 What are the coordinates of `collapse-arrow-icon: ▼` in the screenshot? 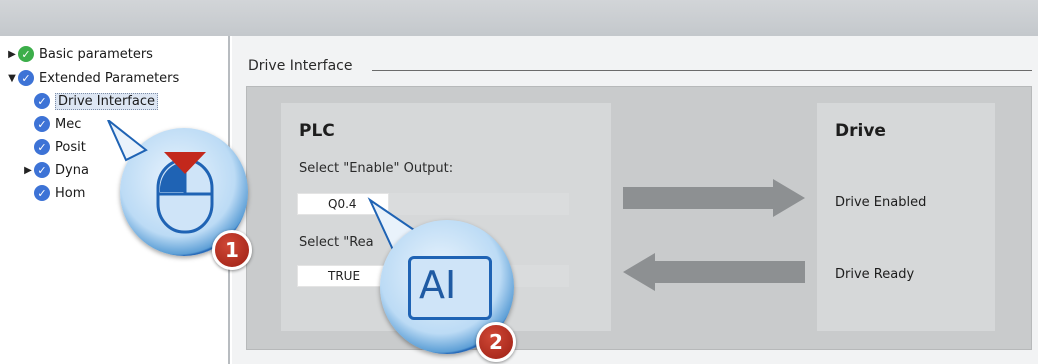 It's located at (12, 78).